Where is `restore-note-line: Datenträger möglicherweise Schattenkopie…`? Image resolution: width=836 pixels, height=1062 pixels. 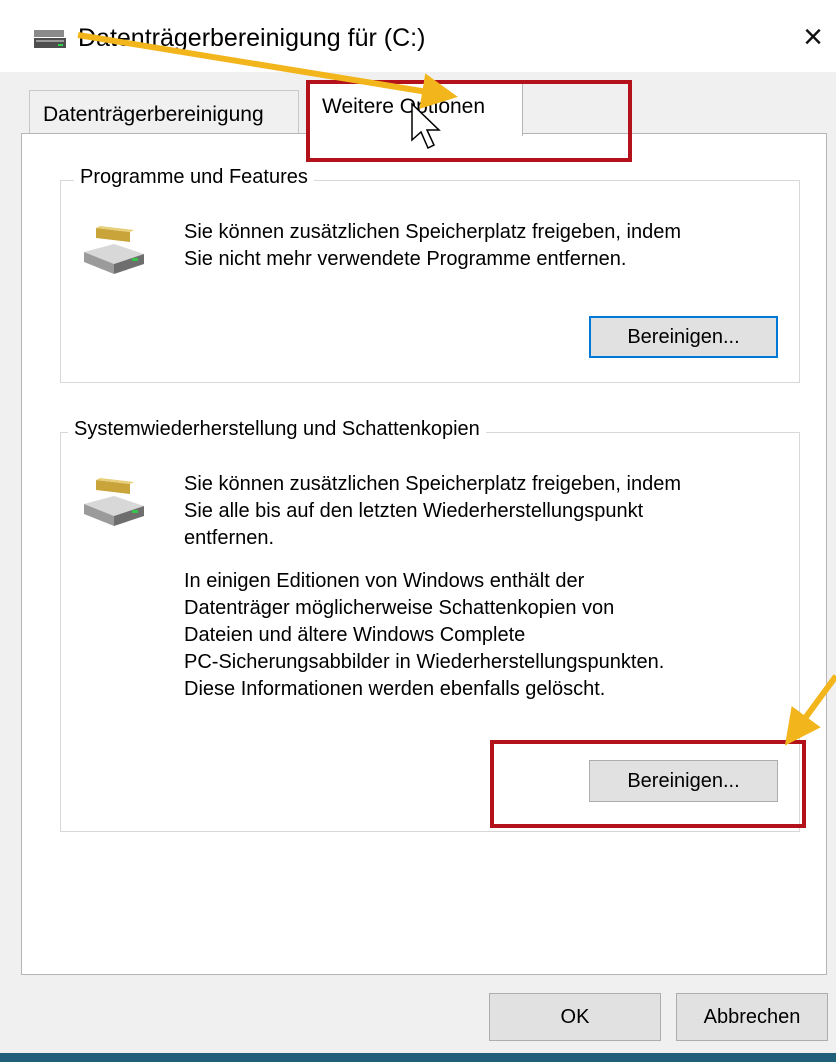
restore-note-line: Datenträger möglicherweise Schattenkopie… is located at coordinates (399, 608).